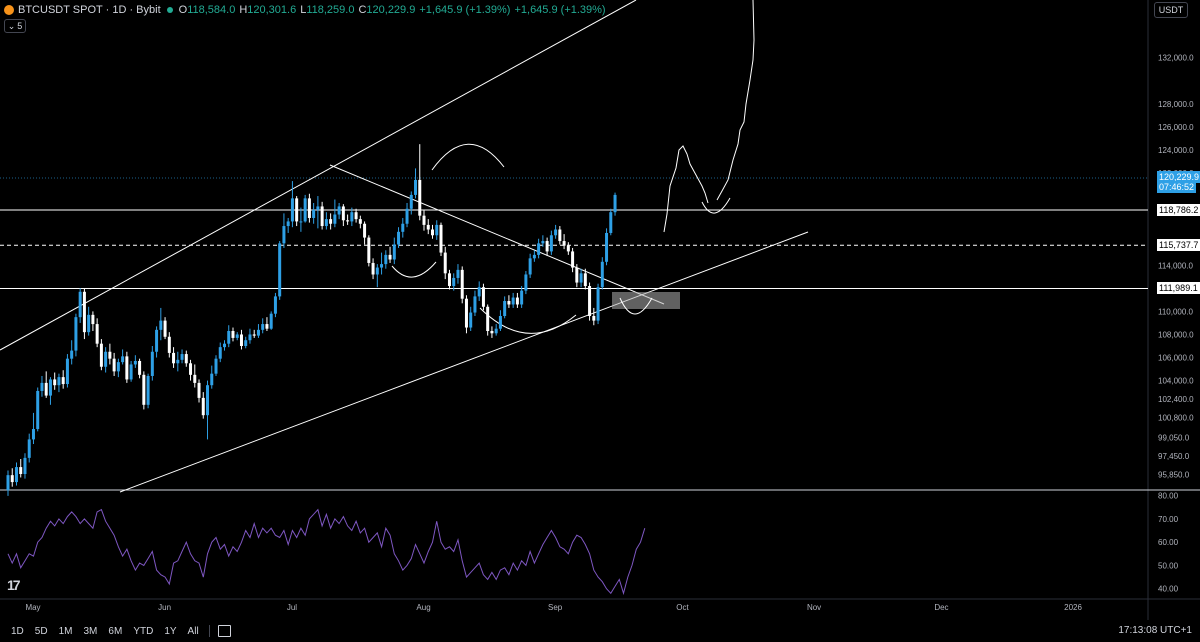 The width and height of the screenshot is (1200, 642). Describe the element at coordinates (211, 10) in the screenshot. I see `open-value: 118,584.0` at that location.